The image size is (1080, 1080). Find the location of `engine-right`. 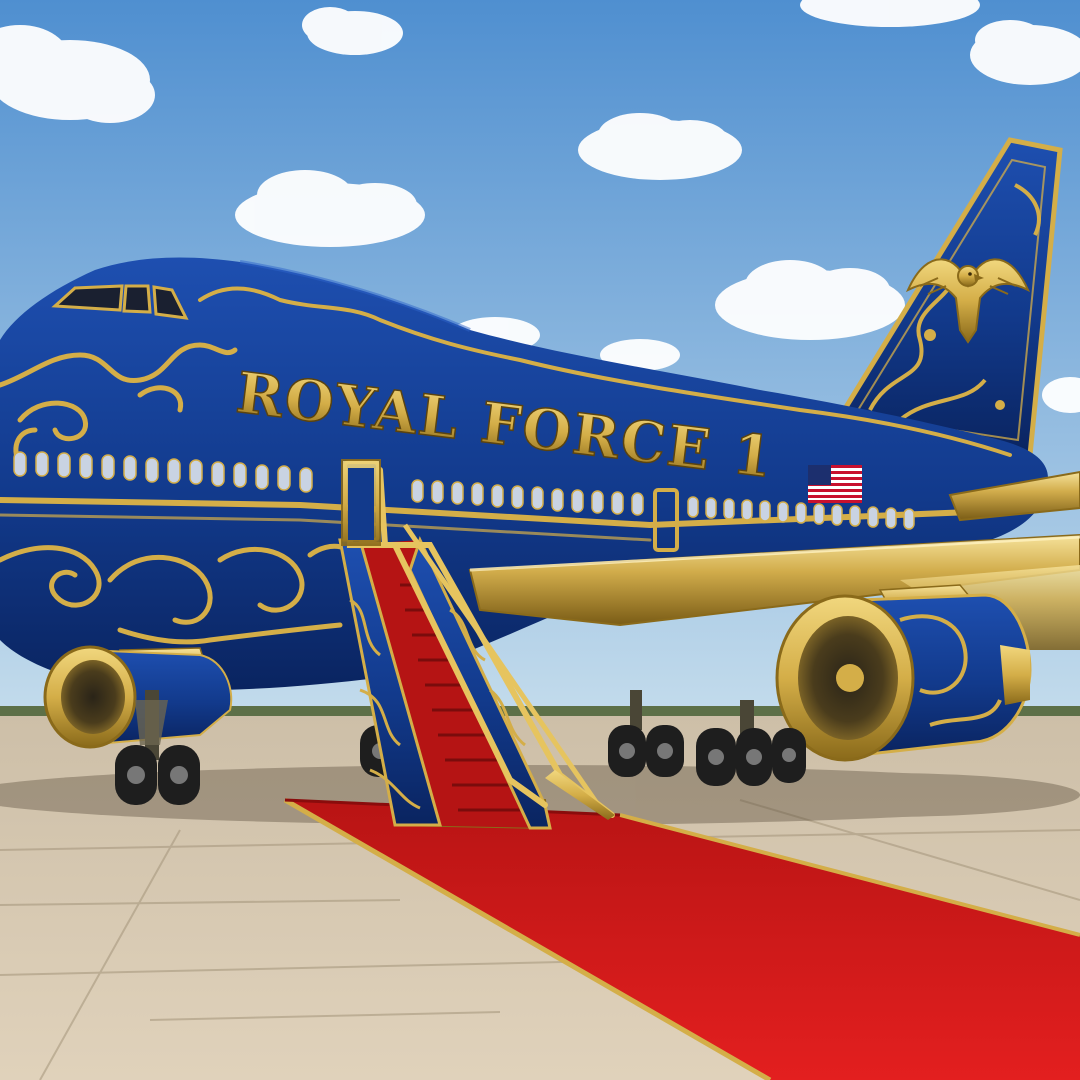

engine-right is located at coordinates (903, 677).